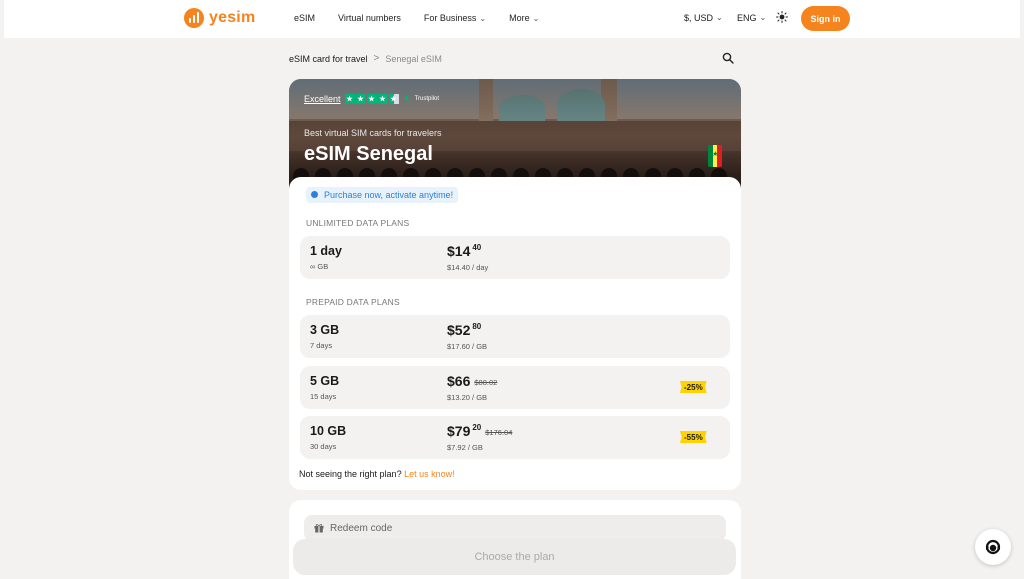 This screenshot has height=579, width=1024. I want to click on plan-duration: 7 days, so click(321, 345).